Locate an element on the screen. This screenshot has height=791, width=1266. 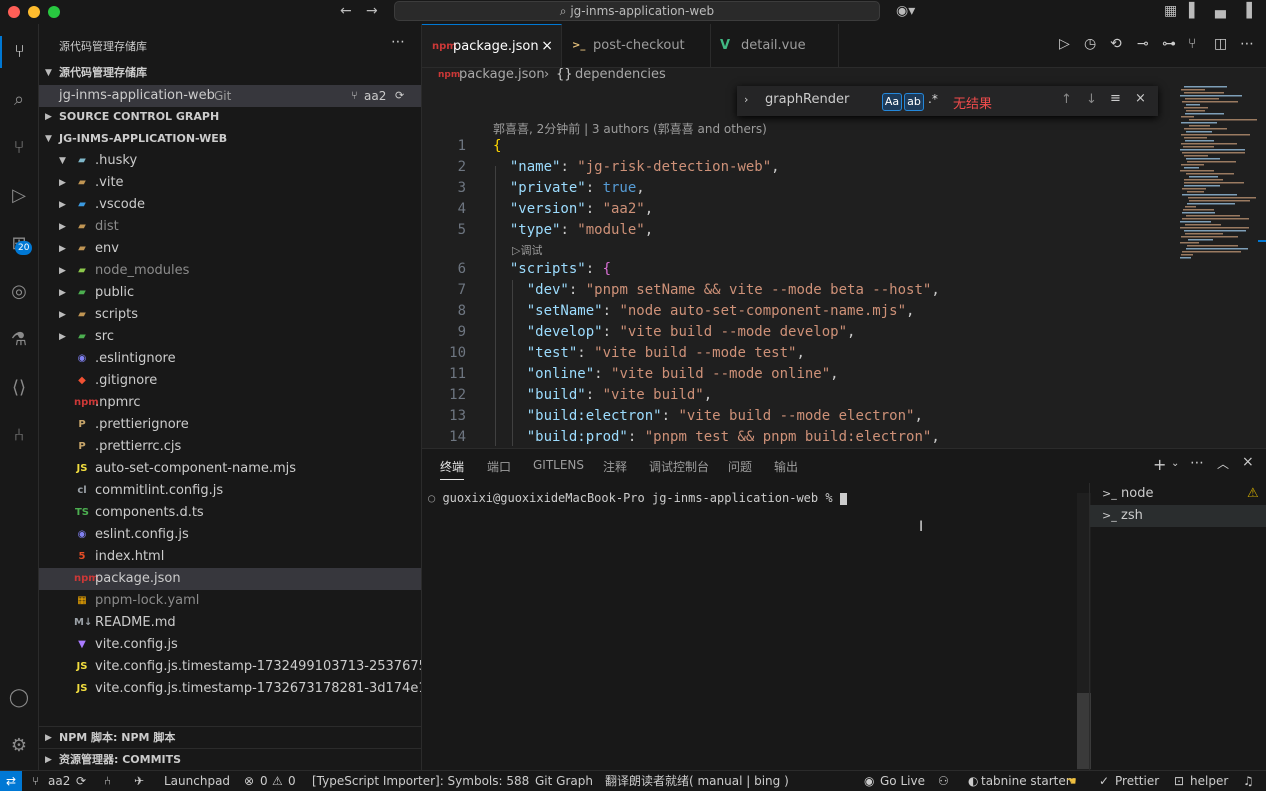
status-translator: 翻译朗读者就绪( manual | bing ) is located at coordinates (697, 781).